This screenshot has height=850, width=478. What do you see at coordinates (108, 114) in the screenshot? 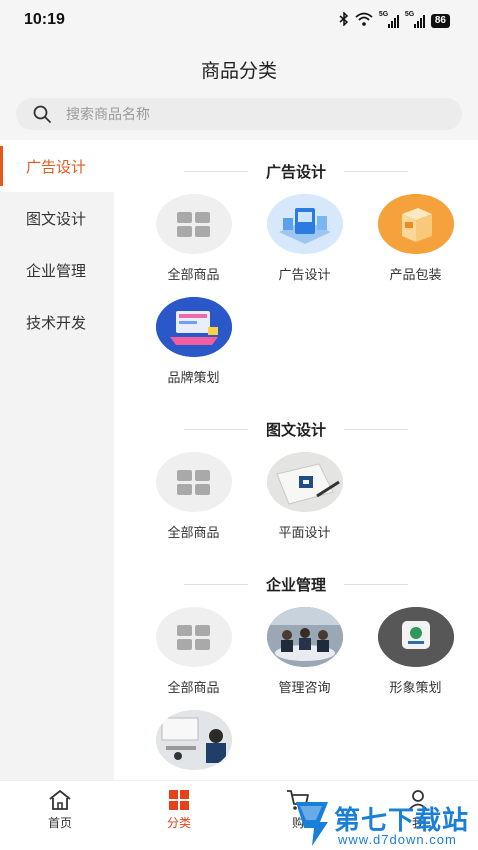
I see `search-placeholder: 搜索商品名称` at bounding box center [108, 114].